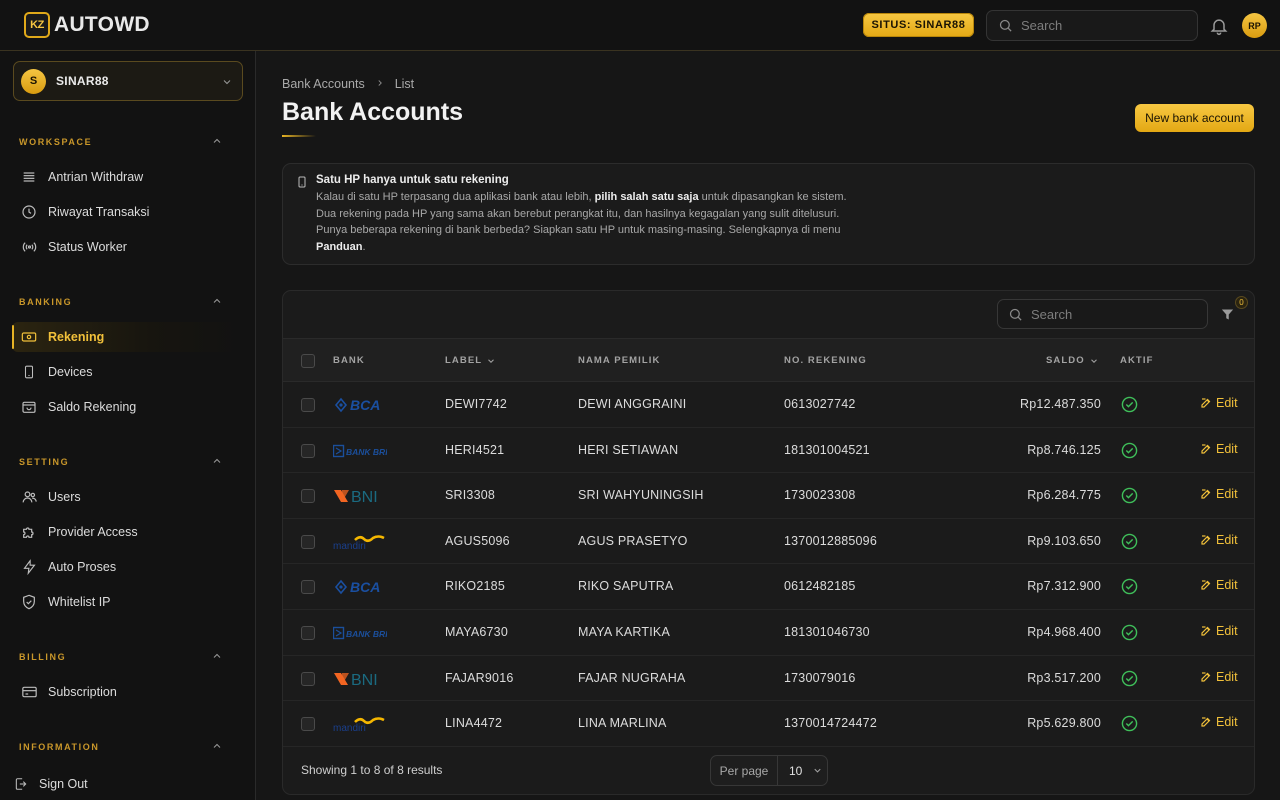  I want to click on cell-account: 1370014724472, so click(830, 723).